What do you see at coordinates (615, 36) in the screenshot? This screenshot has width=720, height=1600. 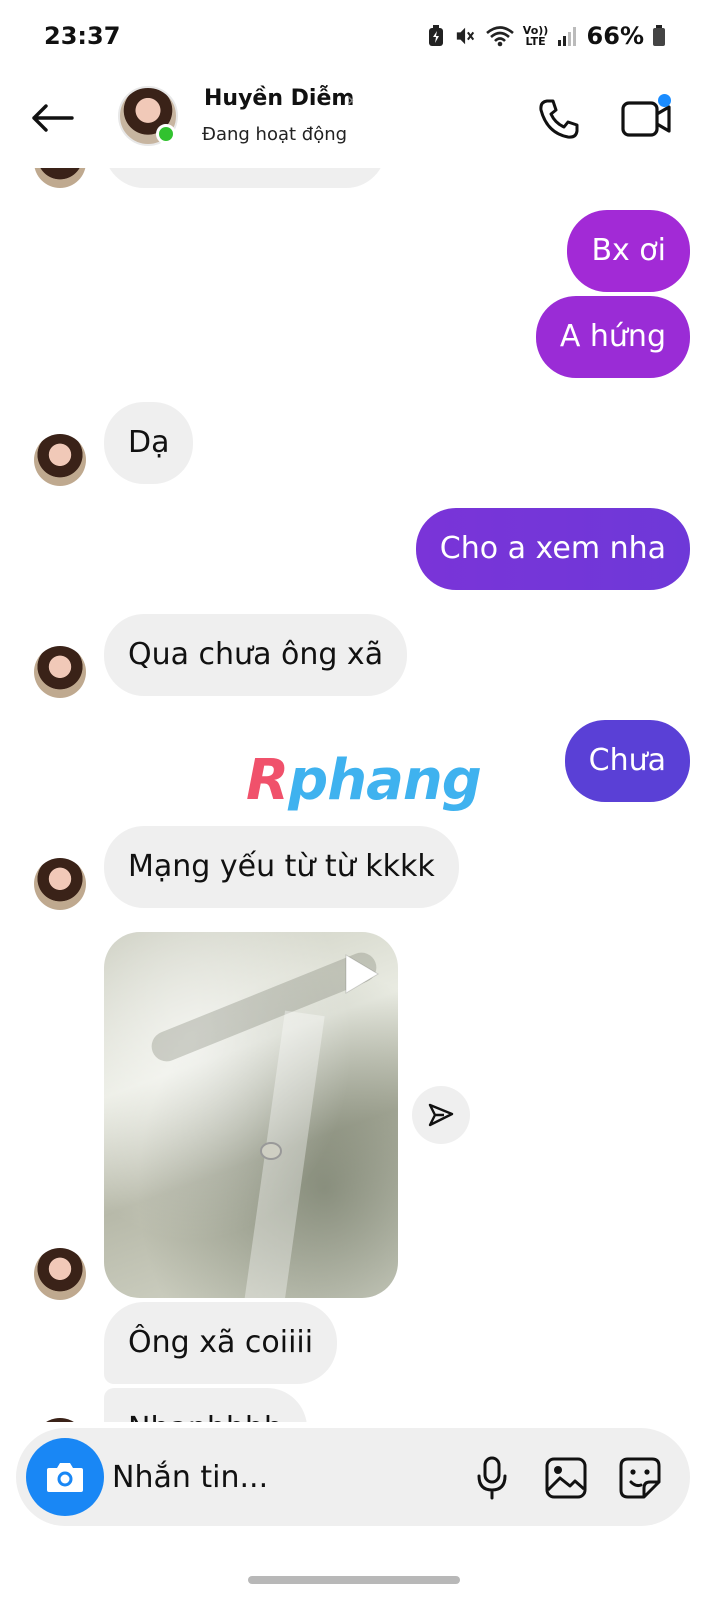 I see `battery-percent: 66%` at bounding box center [615, 36].